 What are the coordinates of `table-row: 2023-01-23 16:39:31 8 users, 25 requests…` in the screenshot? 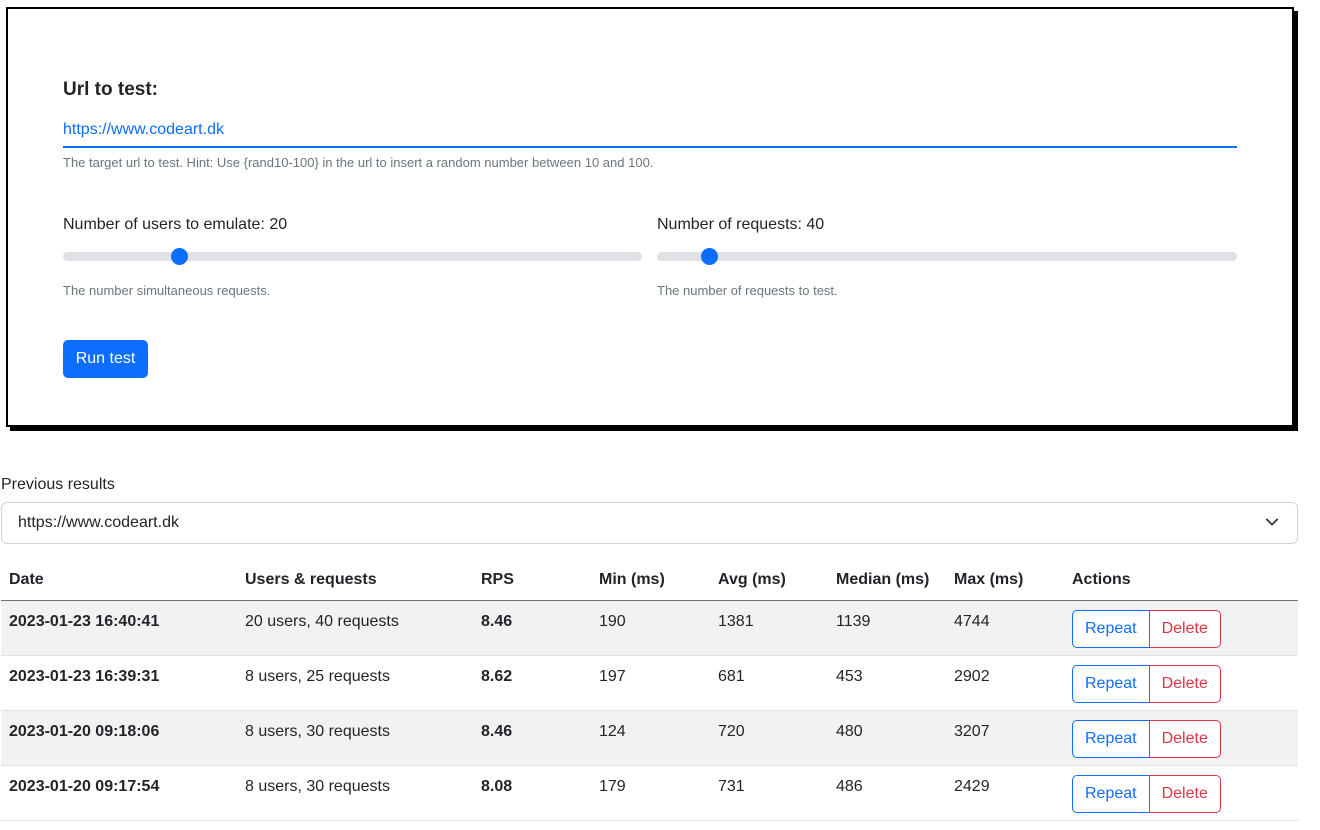 It's located at (649, 683).